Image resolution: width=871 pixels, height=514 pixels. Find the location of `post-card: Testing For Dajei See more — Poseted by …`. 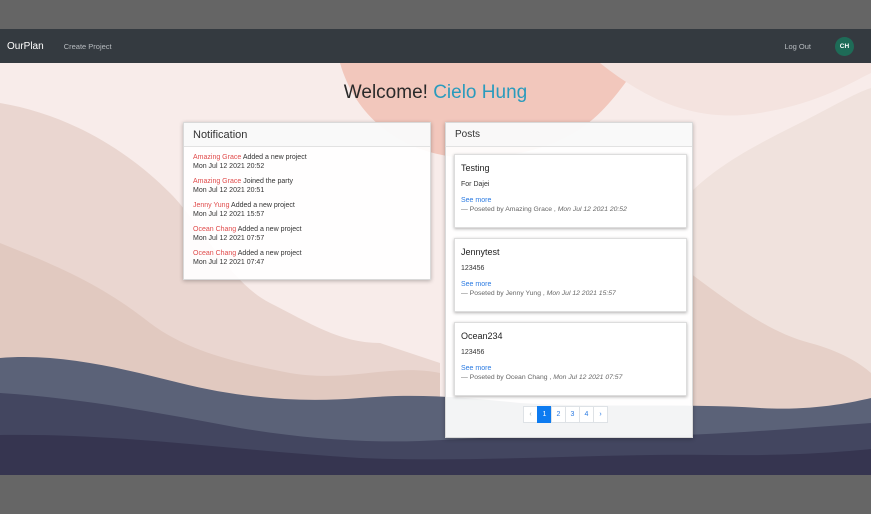

post-card: Testing For Dajei See more — Poseted by … is located at coordinates (570, 191).